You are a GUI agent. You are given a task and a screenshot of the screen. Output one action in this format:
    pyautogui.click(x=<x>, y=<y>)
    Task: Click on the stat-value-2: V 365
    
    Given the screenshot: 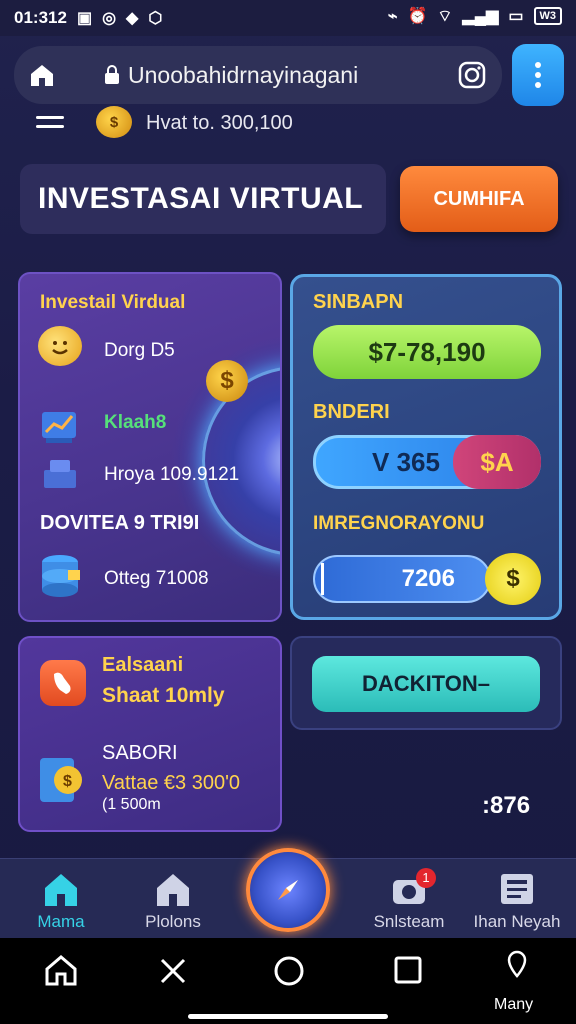 What is the action you would take?
    pyautogui.click(x=406, y=461)
    